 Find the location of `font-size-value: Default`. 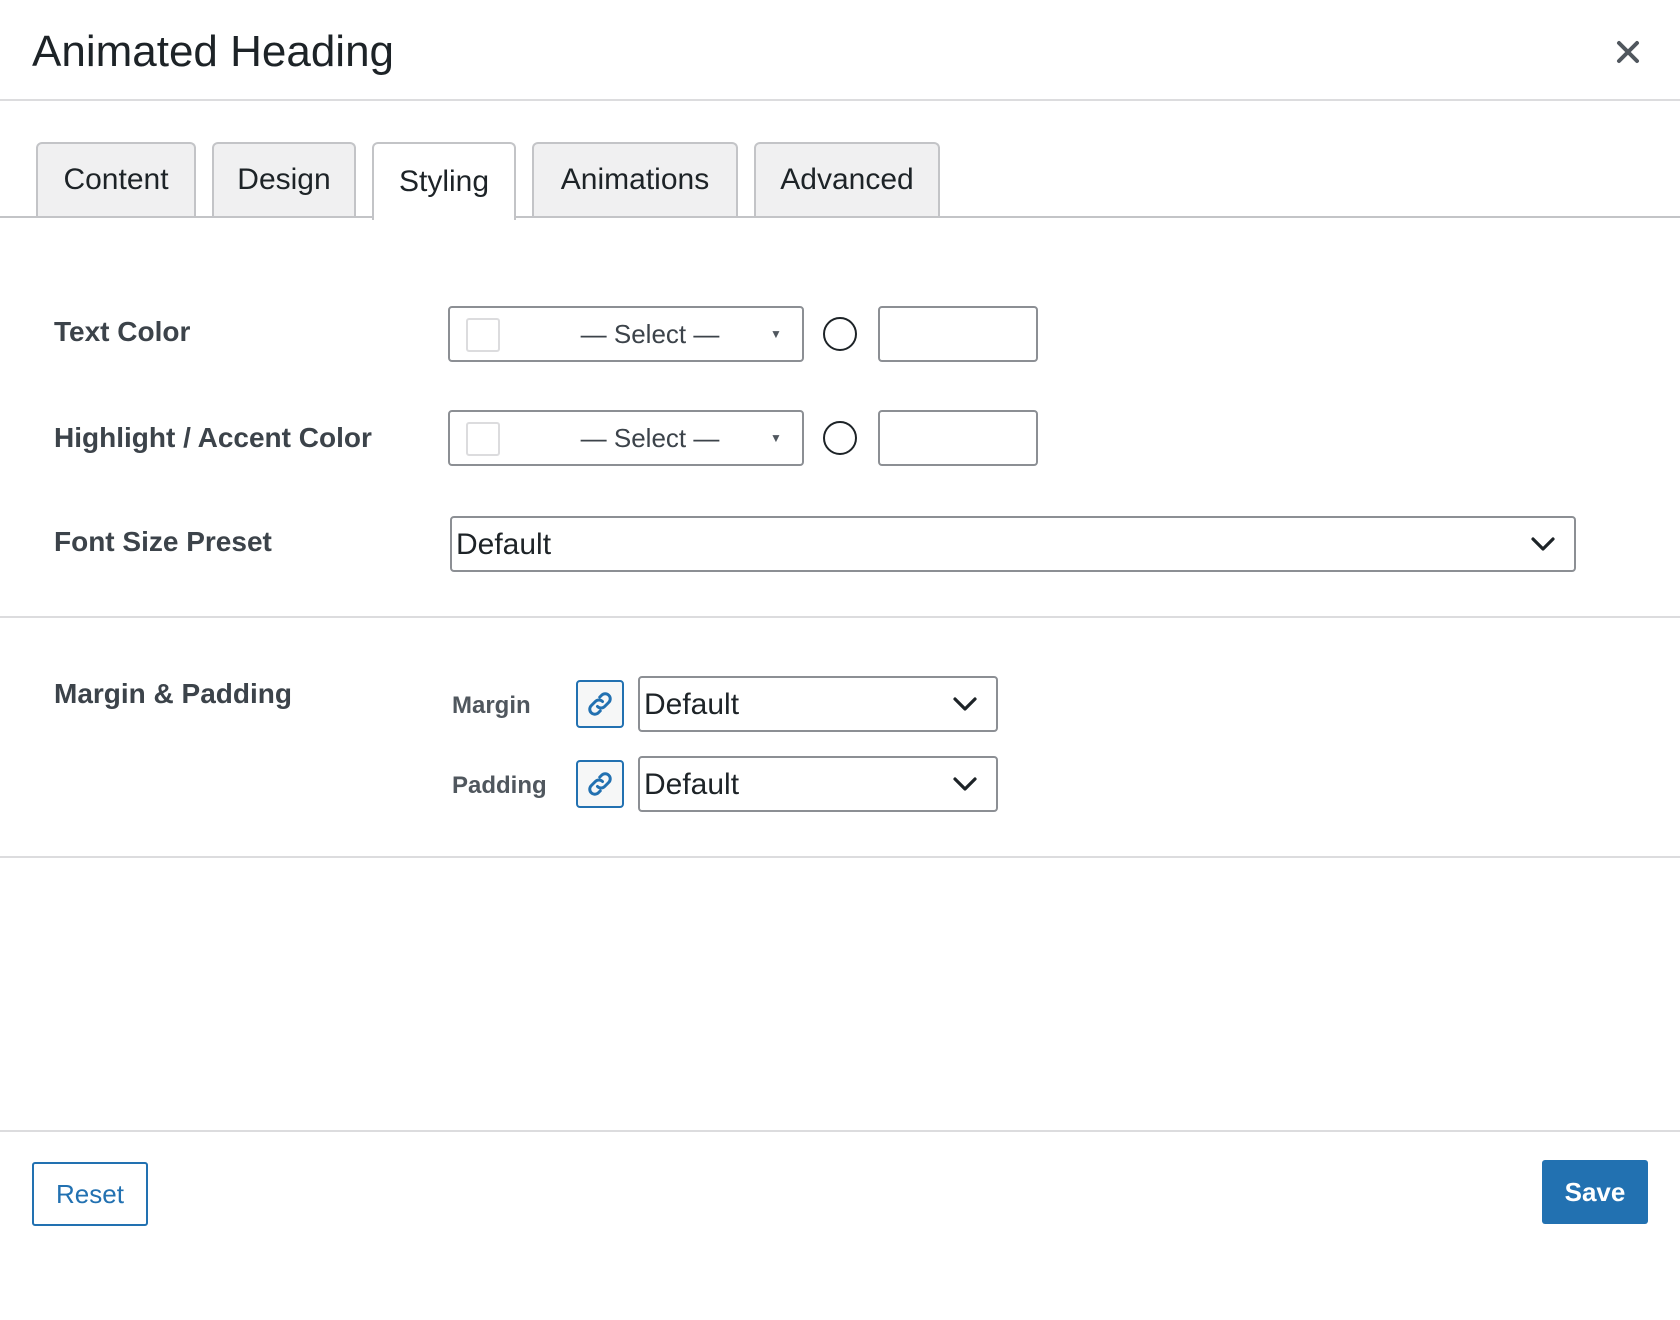

font-size-value: Default is located at coordinates (504, 544).